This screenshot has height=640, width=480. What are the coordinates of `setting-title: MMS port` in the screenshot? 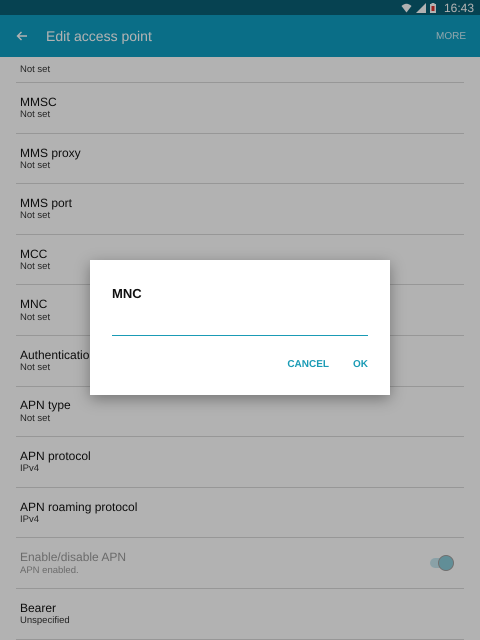 It's located at (46, 203).